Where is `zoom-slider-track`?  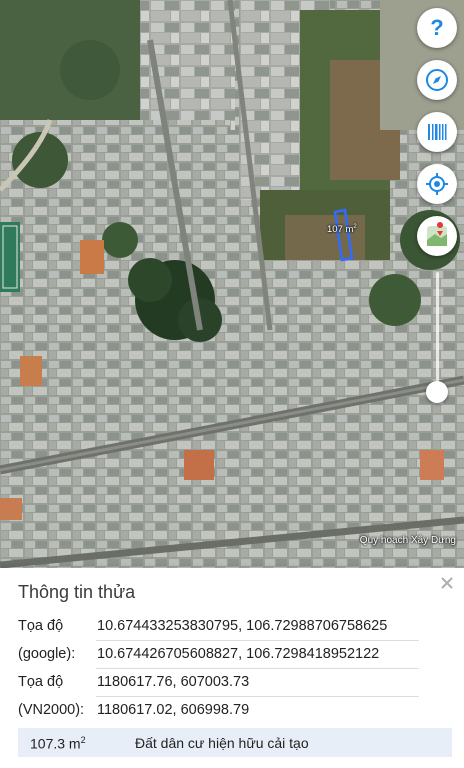
zoom-slider-track is located at coordinates (437, 332).